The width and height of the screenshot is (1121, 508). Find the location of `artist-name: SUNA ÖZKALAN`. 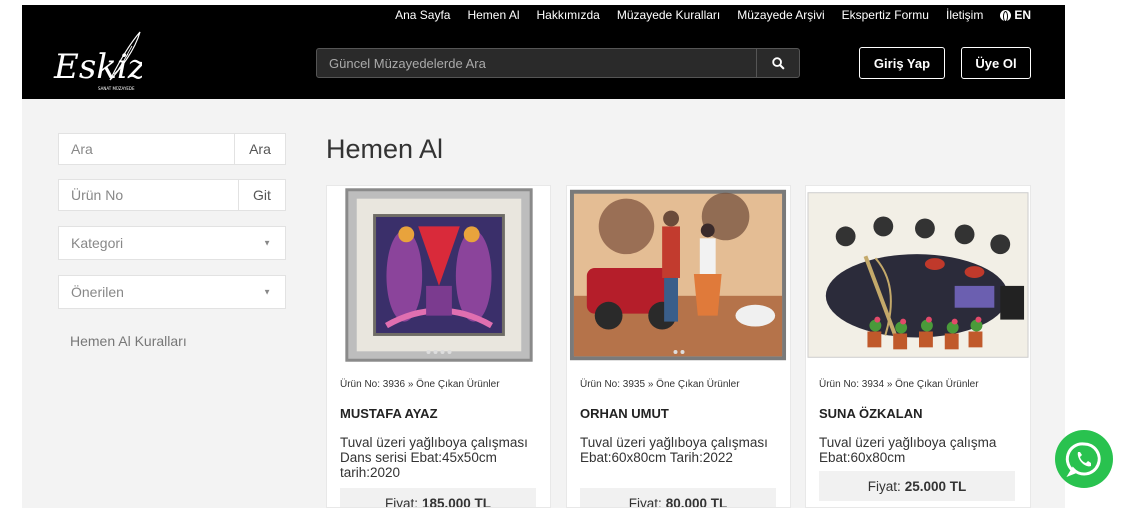

artist-name: SUNA ÖZKALAN is located at coordinates (871, 413).